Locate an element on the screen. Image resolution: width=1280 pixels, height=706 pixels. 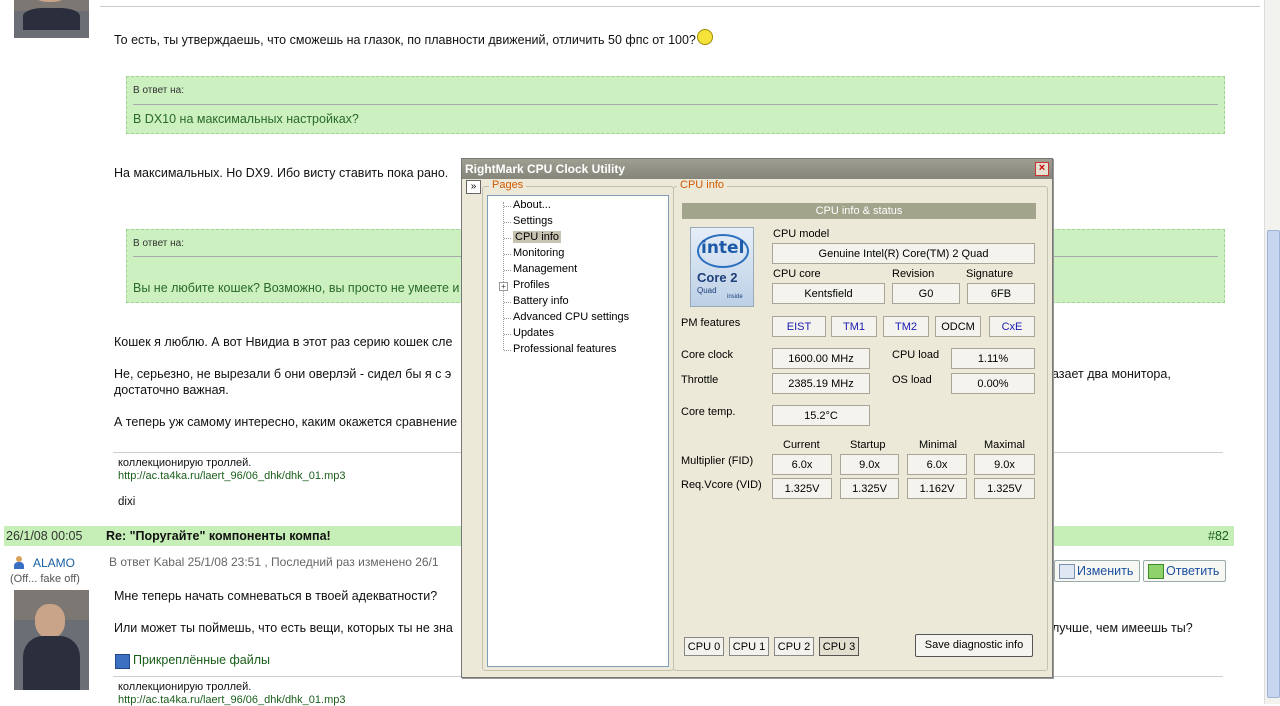
post2-text-2b: лучше, чем имеешь ты? is located at coordinates (1122, 628).